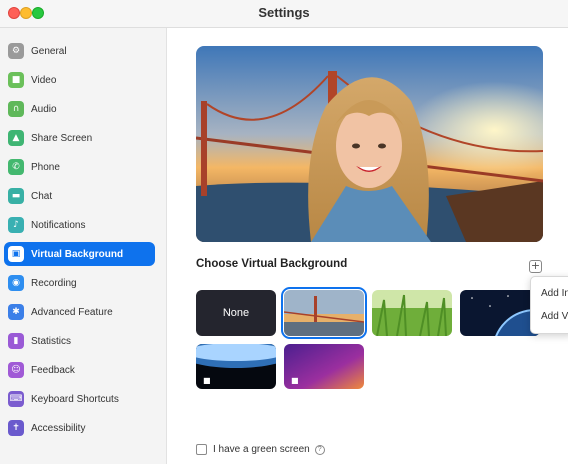  What do you see at coordinates (16, 167) in the screenshot?
I see `phone-icon: ✆` at bounding box center [16, 167].